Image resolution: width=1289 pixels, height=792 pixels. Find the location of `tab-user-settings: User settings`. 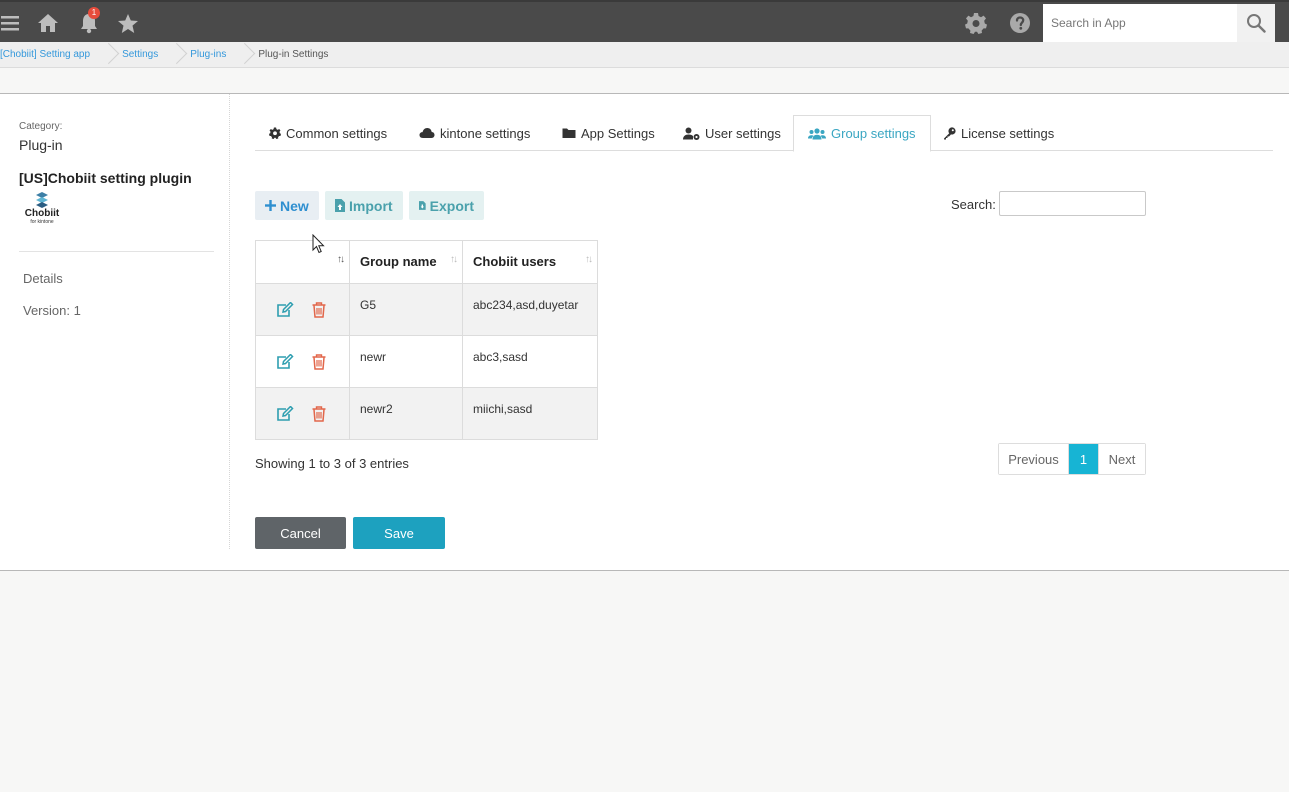

tab-user-settings: User settings is located at coordinates (732, 133).